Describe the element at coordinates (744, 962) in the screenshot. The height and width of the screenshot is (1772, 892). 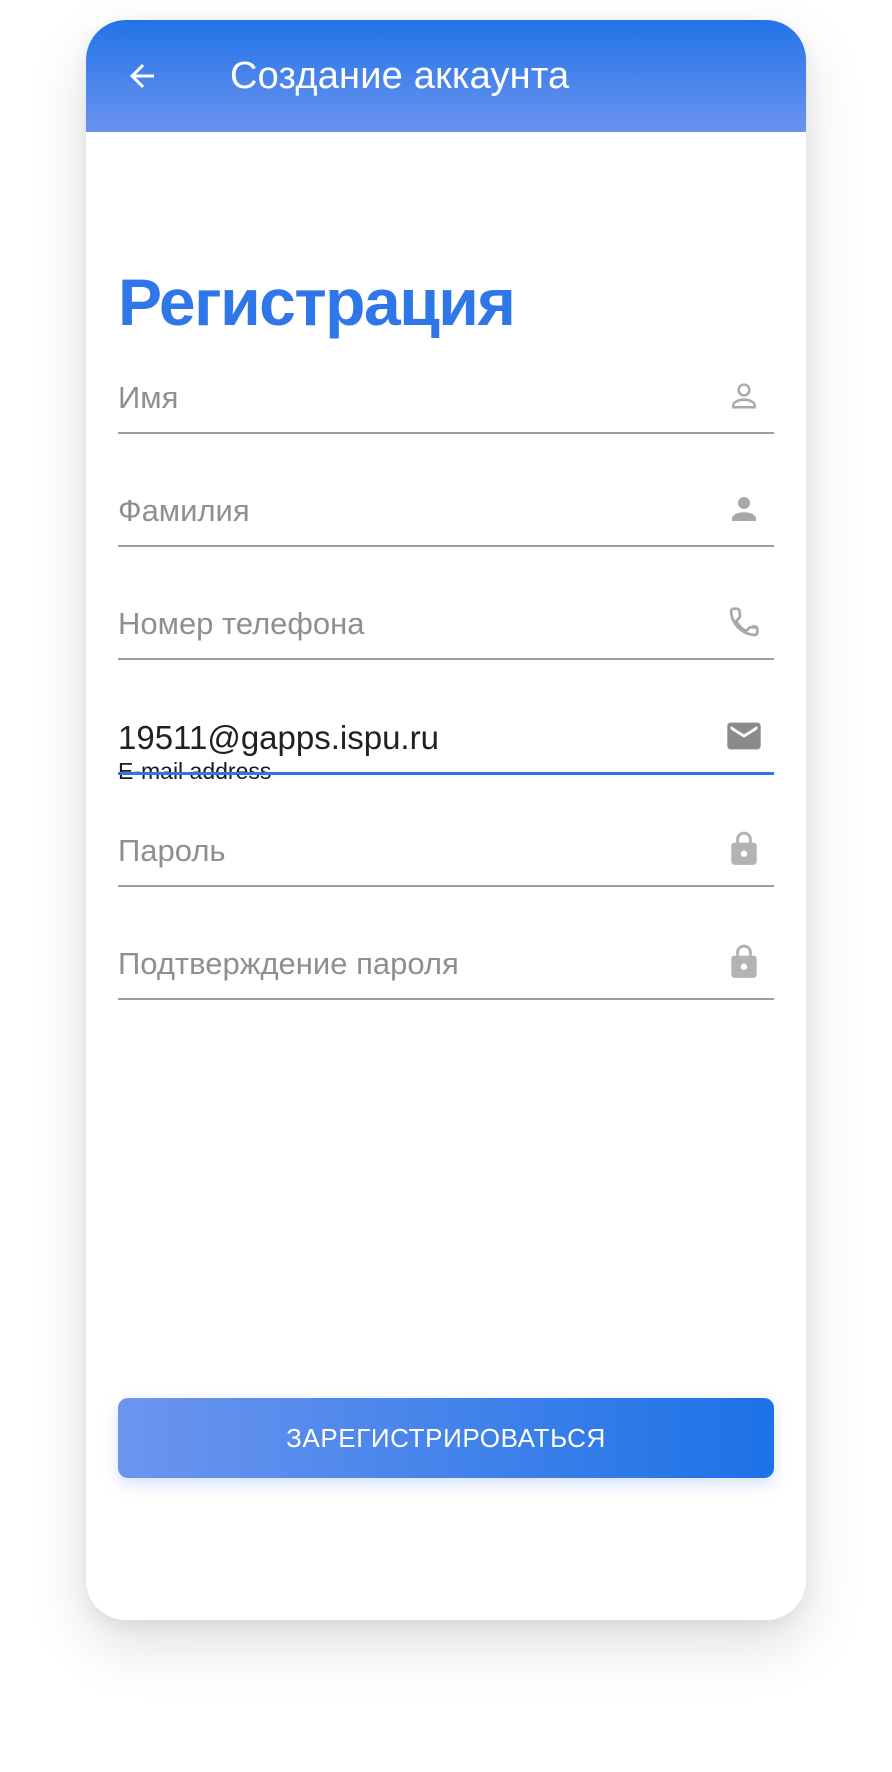
I see `lock-open-icon` at that location.